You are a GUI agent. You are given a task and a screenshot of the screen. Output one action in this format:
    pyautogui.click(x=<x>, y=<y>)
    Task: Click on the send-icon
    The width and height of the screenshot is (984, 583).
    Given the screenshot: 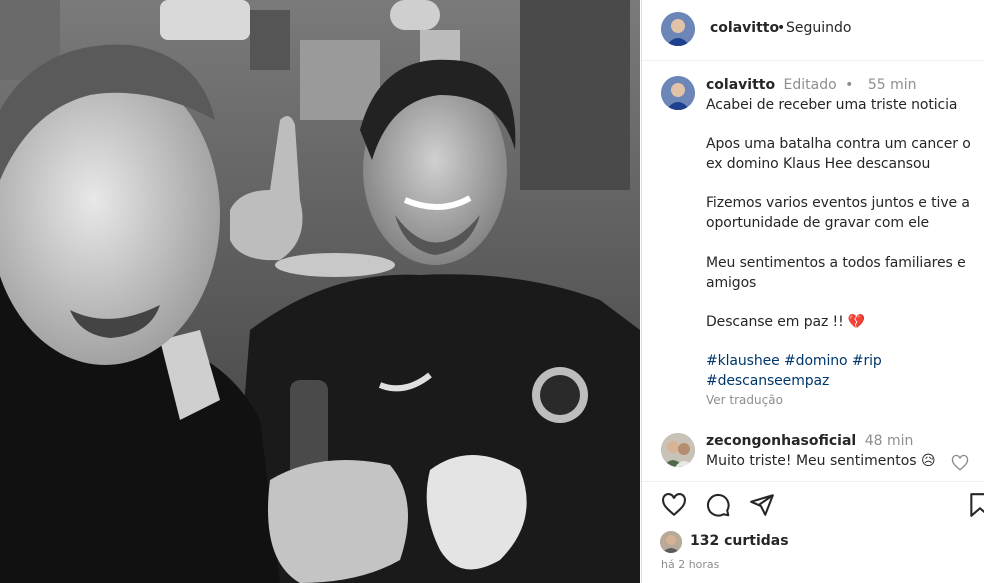 What is the action you would take?
    pyautogui.click(x=762, y=505)
    